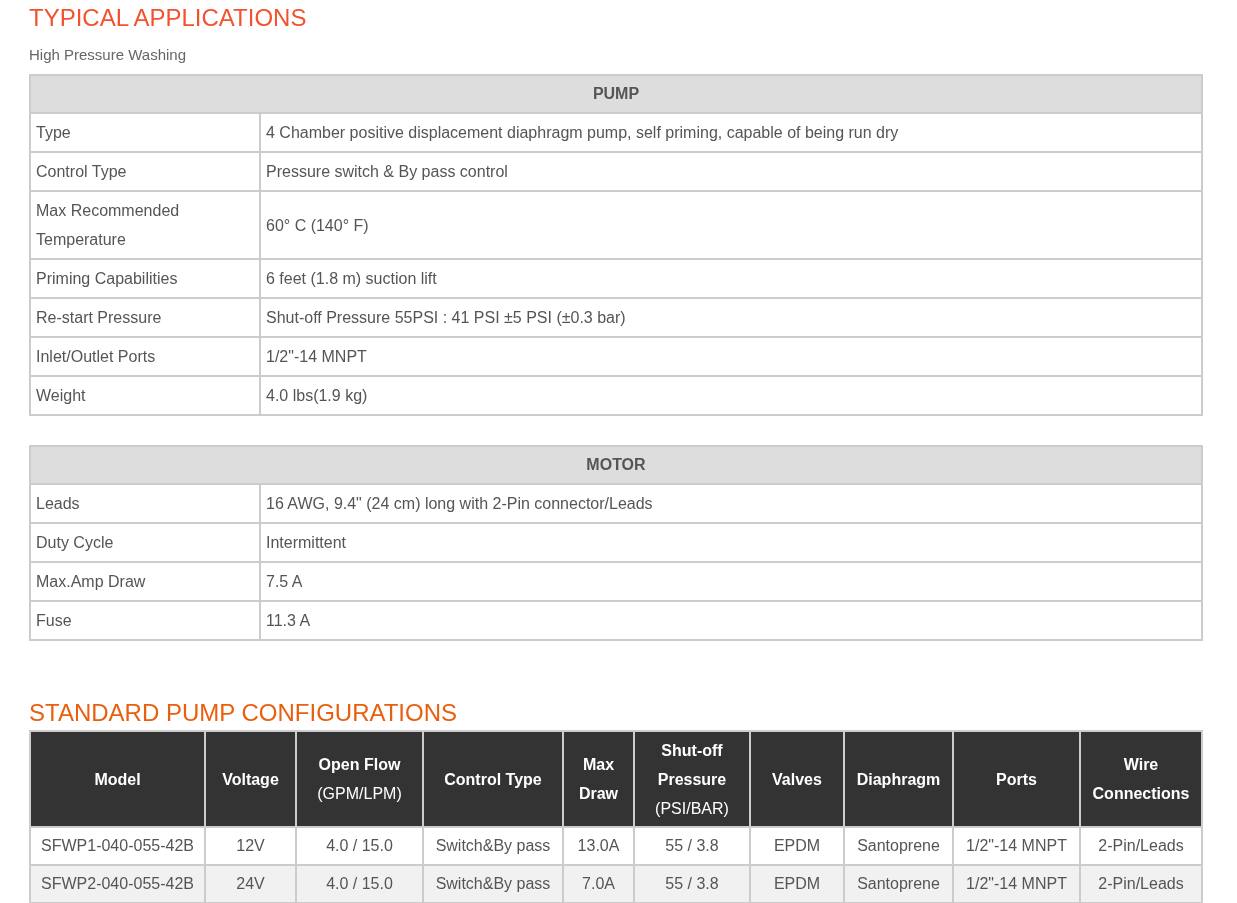  I want to click on table-cell: 4.0 lbs(1.9 kg), so click(731, 395).